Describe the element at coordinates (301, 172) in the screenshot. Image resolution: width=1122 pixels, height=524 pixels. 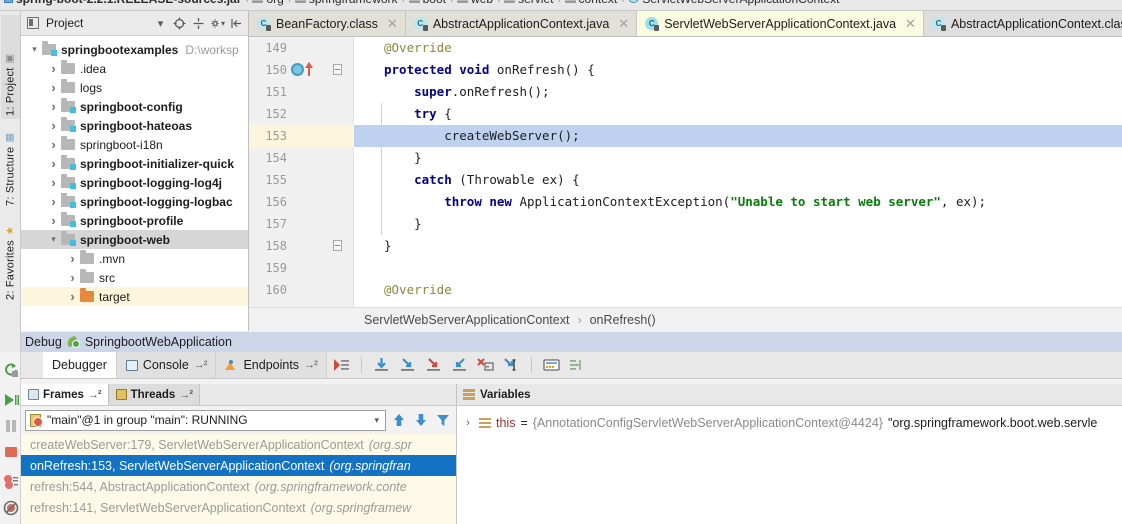
I see `editor-gutter: 149 150 151 152 153 154 155 156 157 158 159 160` at that location.